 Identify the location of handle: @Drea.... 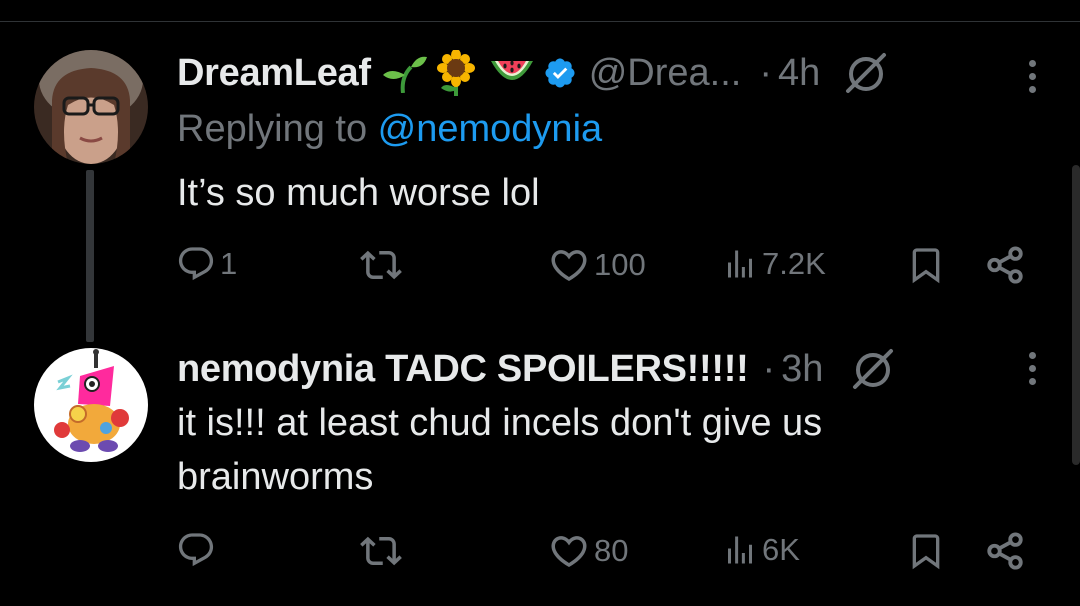
(665, 73).